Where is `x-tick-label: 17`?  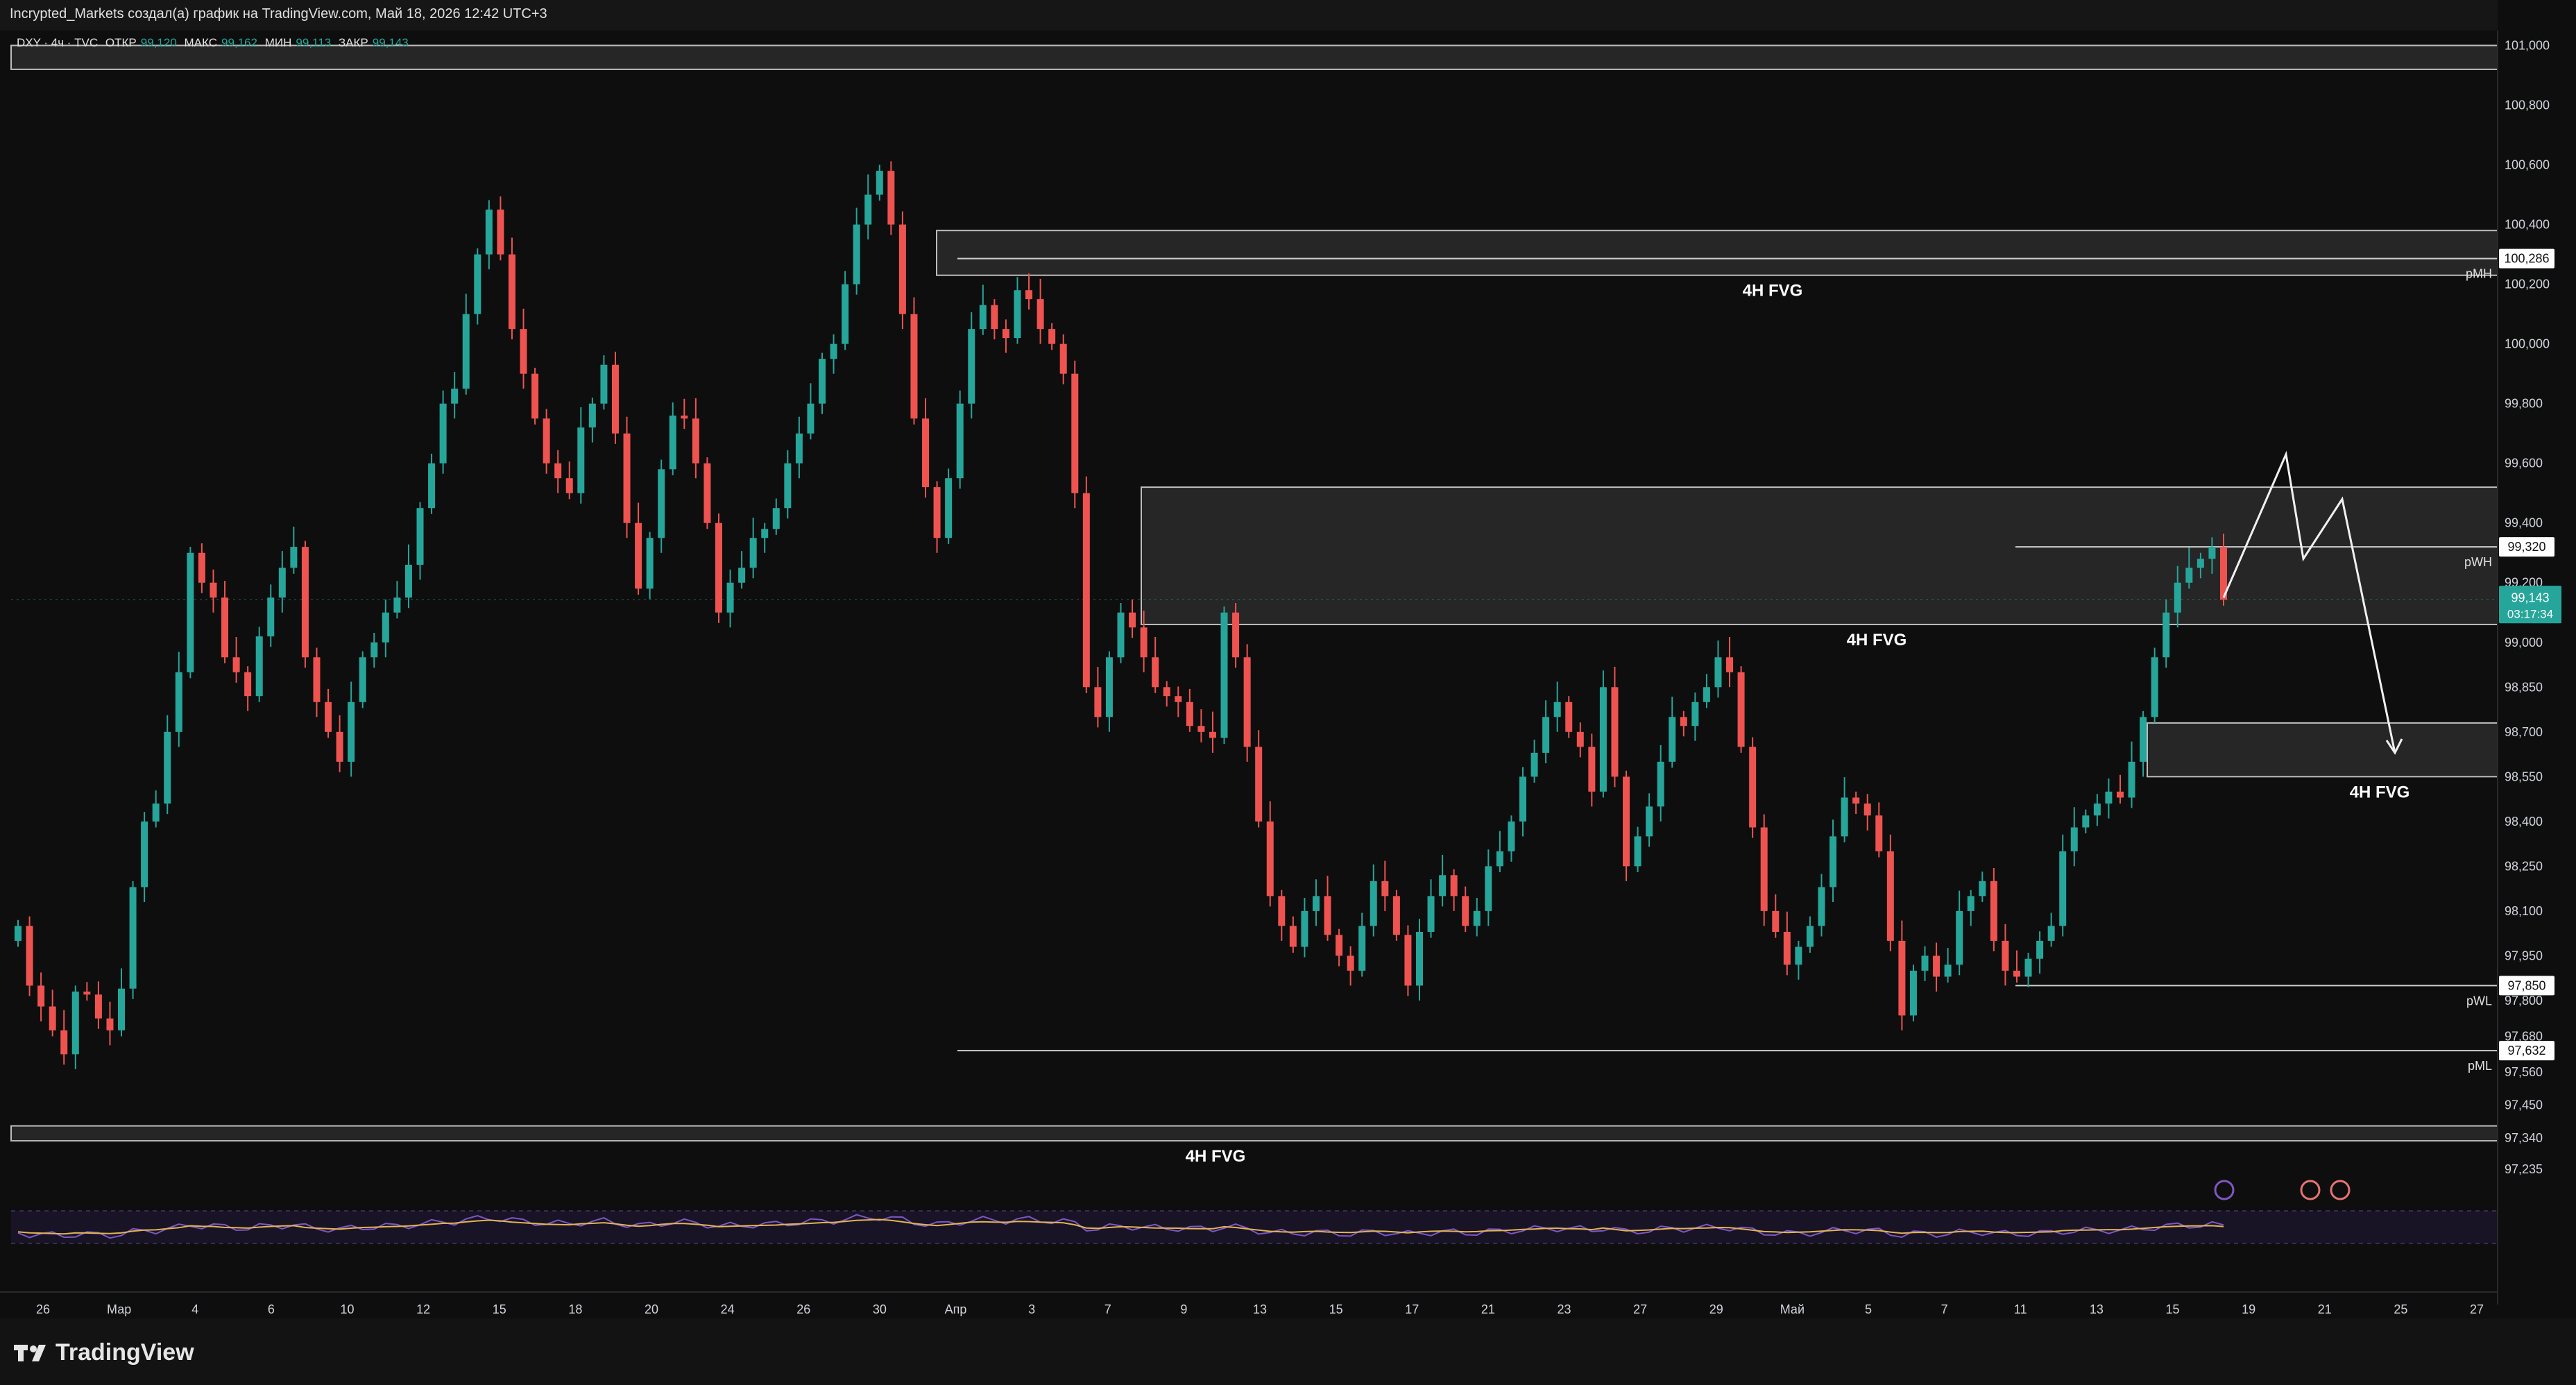 x-tick-label: 17 is located at coordinates (1412, 1309).